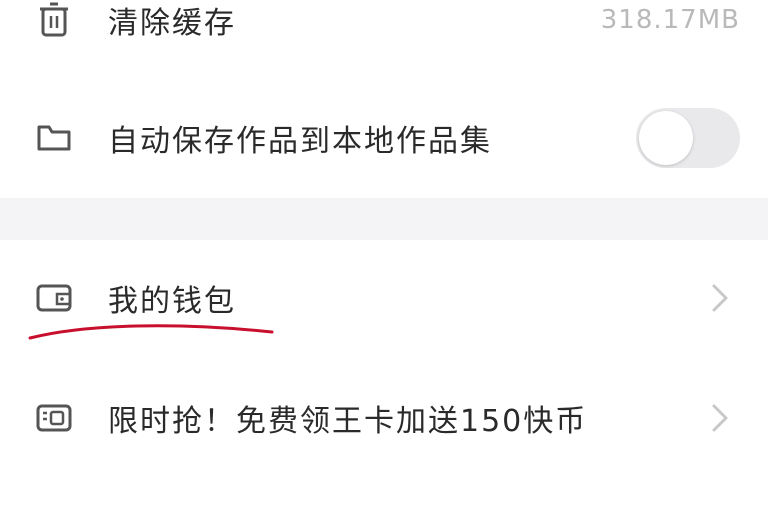 This screenshot has height=510, width=768. I want to click on toggle-knob, so click(666, 138).